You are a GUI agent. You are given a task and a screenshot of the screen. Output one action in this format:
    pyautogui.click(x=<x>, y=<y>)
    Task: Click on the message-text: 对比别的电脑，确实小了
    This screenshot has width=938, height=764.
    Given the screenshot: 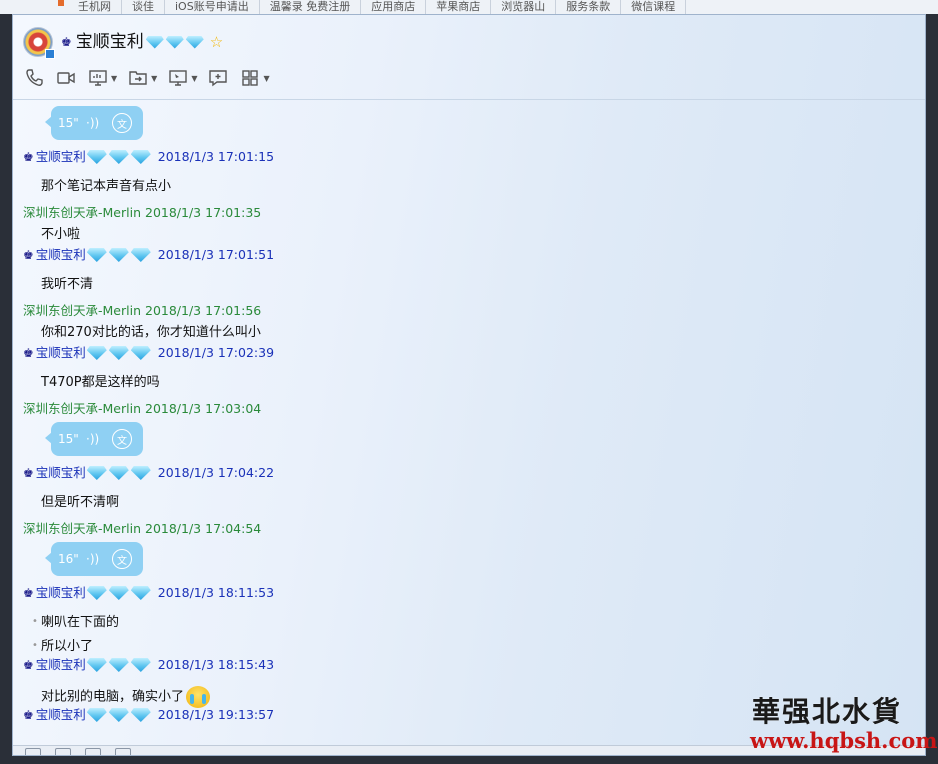 What is the action you would take?
    pyautogui.click(x=126, y=697)
    